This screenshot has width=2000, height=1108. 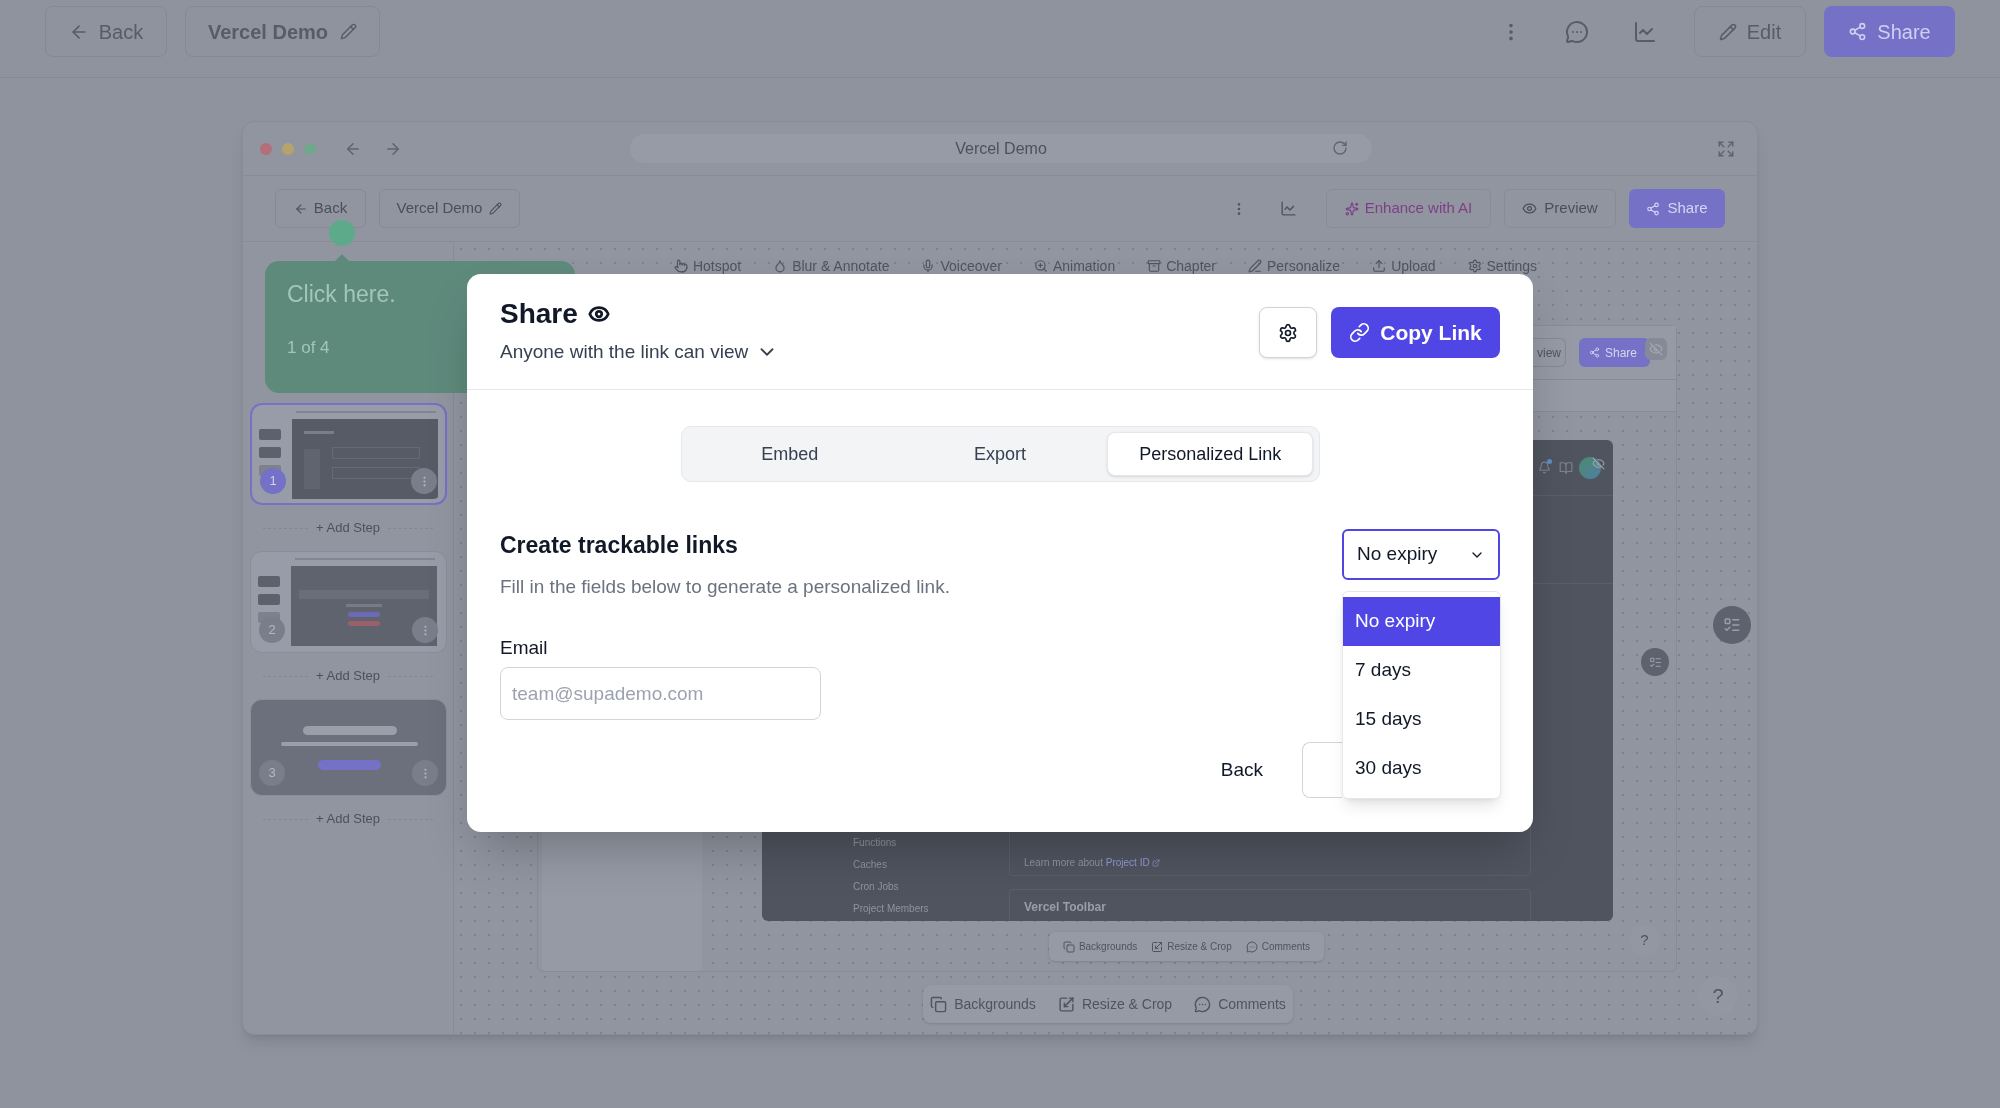 What do you see at coordinates (308, 348) in the screenshot?
I see `step-counter: 1 of 4` at bounding box center [308, 348].